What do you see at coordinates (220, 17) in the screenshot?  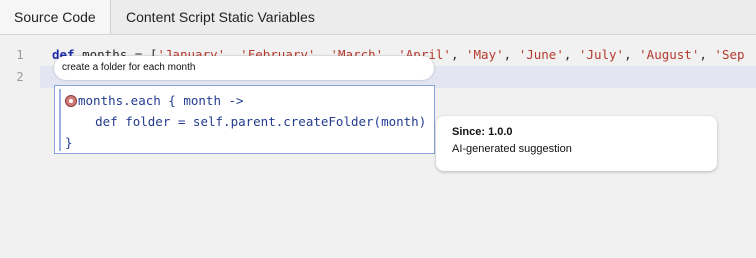 I see `tab-content-script-static-variables: Content Script Static Variables` at bounding box center [220, 17].